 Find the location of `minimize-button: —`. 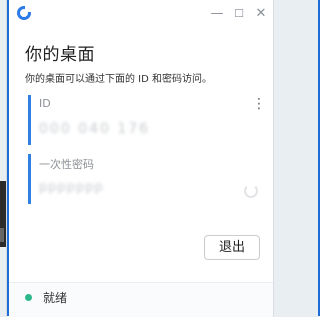

minimize-button: — is located at coordinates (217, 14).